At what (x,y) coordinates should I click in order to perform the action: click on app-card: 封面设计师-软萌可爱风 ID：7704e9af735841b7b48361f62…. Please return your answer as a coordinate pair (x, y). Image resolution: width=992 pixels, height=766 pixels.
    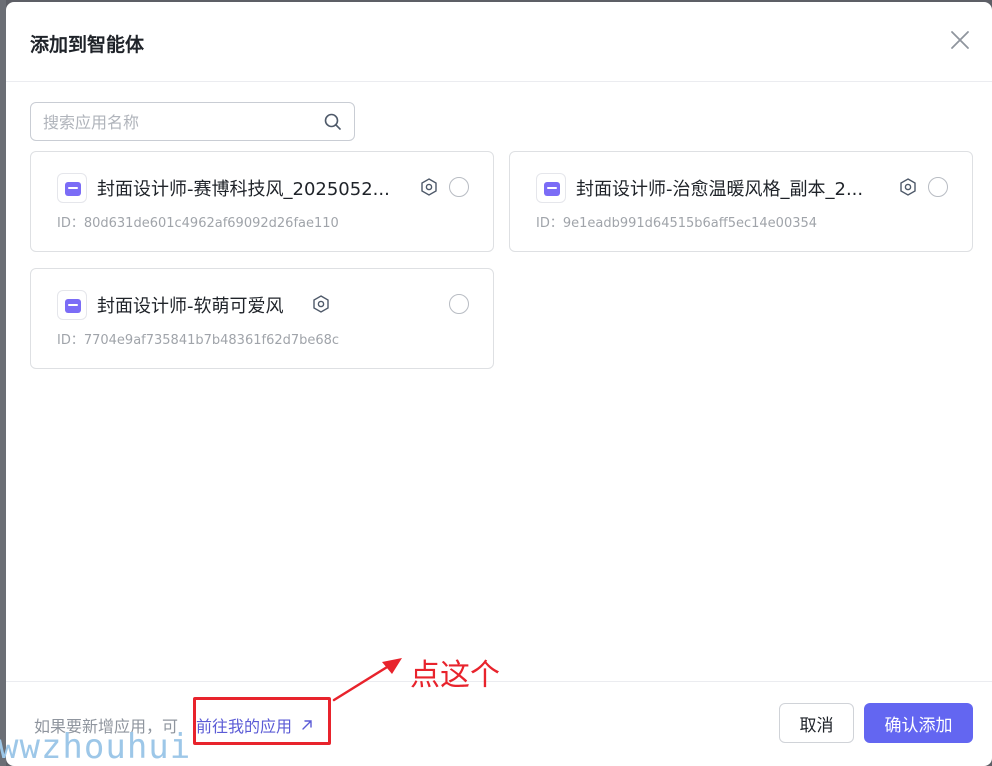
    Looking at the image, I should click on (262, 318).